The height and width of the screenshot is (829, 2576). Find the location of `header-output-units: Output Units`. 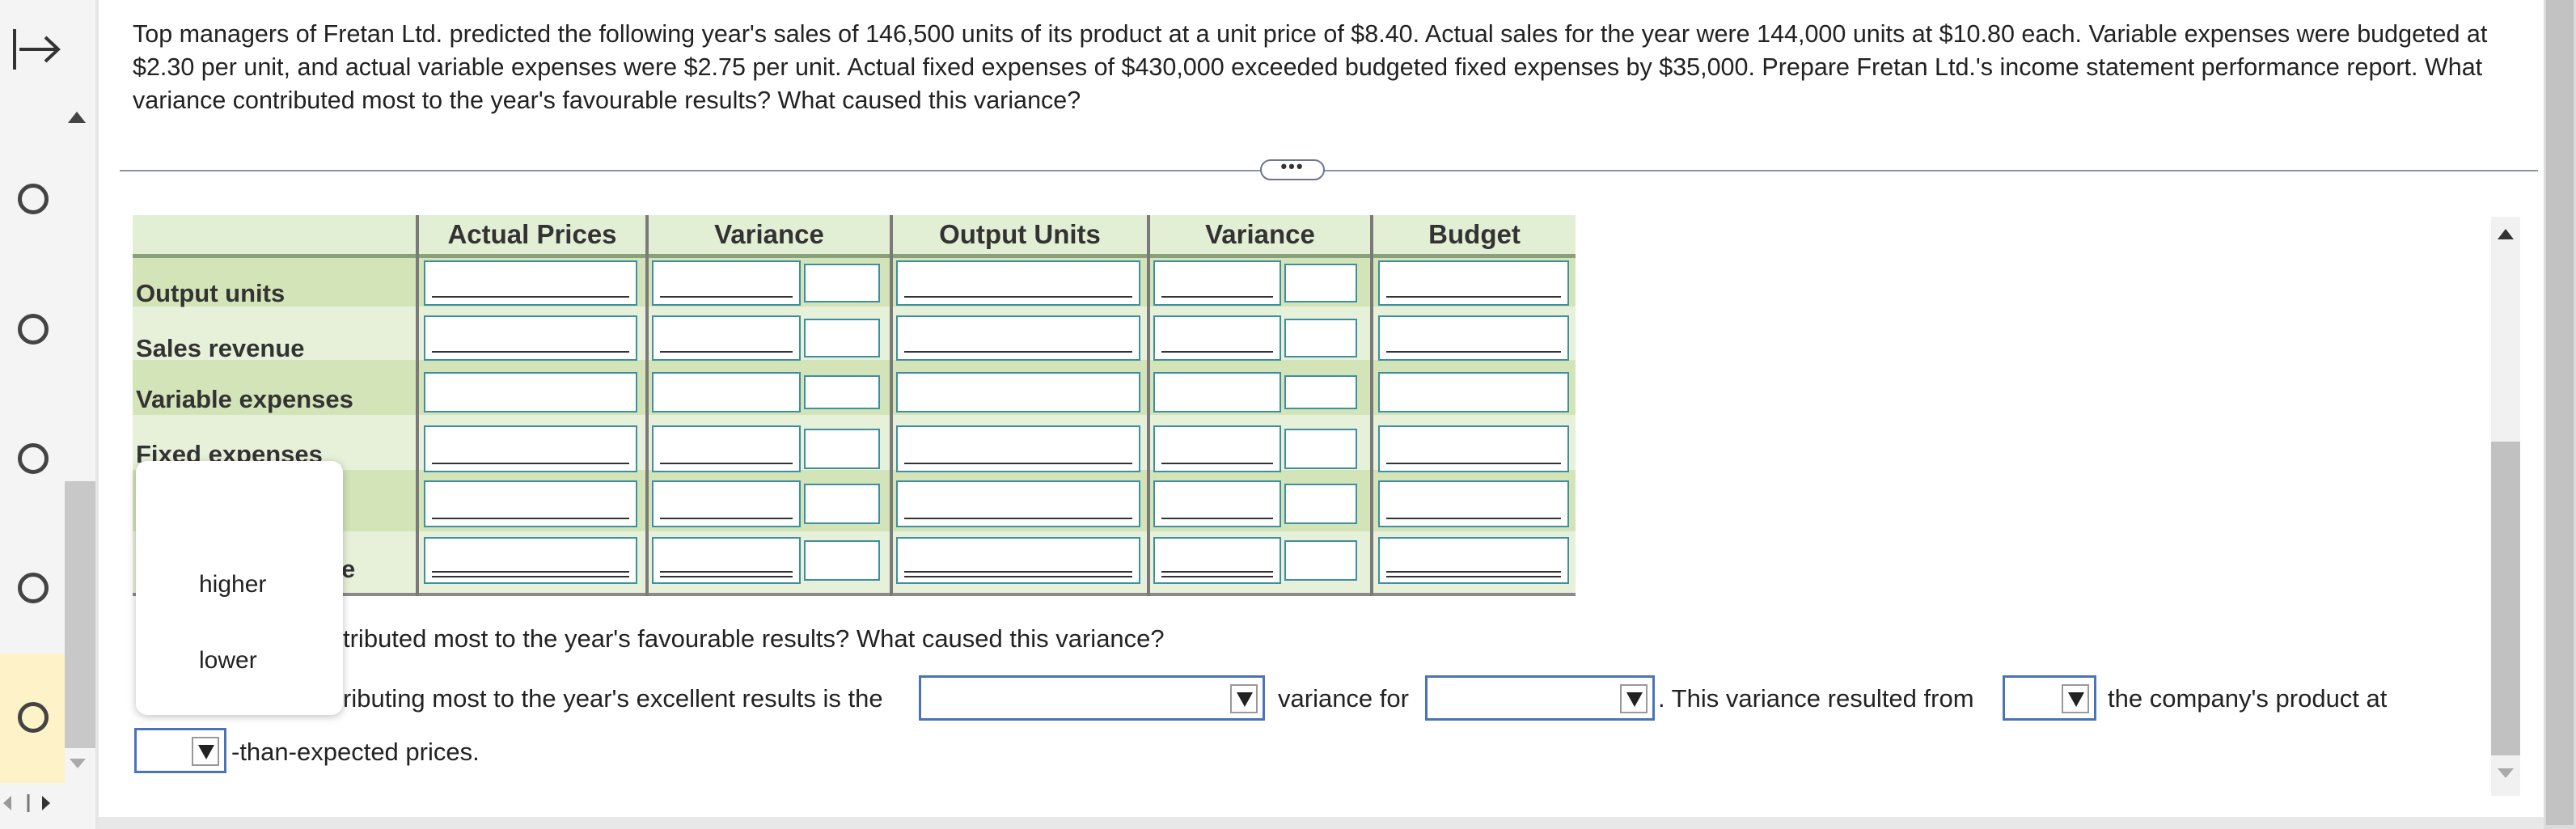

header-output-units: Output Units is located at coordinates (1020, 234).